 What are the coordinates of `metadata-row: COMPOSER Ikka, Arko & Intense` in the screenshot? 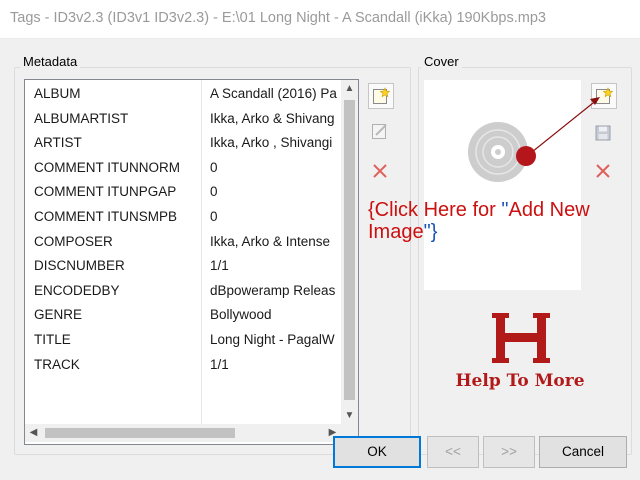 It's located at (183, 242).